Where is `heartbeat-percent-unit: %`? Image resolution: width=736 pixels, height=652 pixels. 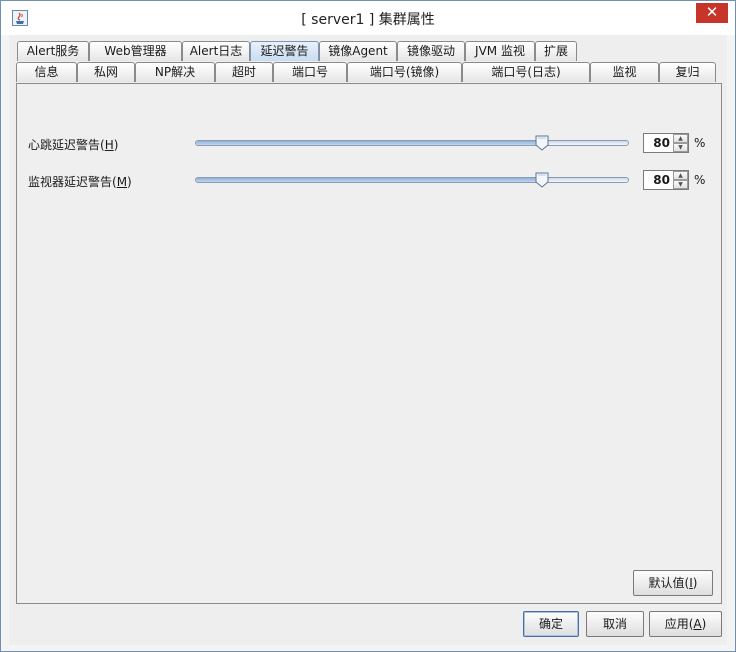
heartbeat-percent-unit: % is located at coordinates (700, 143).